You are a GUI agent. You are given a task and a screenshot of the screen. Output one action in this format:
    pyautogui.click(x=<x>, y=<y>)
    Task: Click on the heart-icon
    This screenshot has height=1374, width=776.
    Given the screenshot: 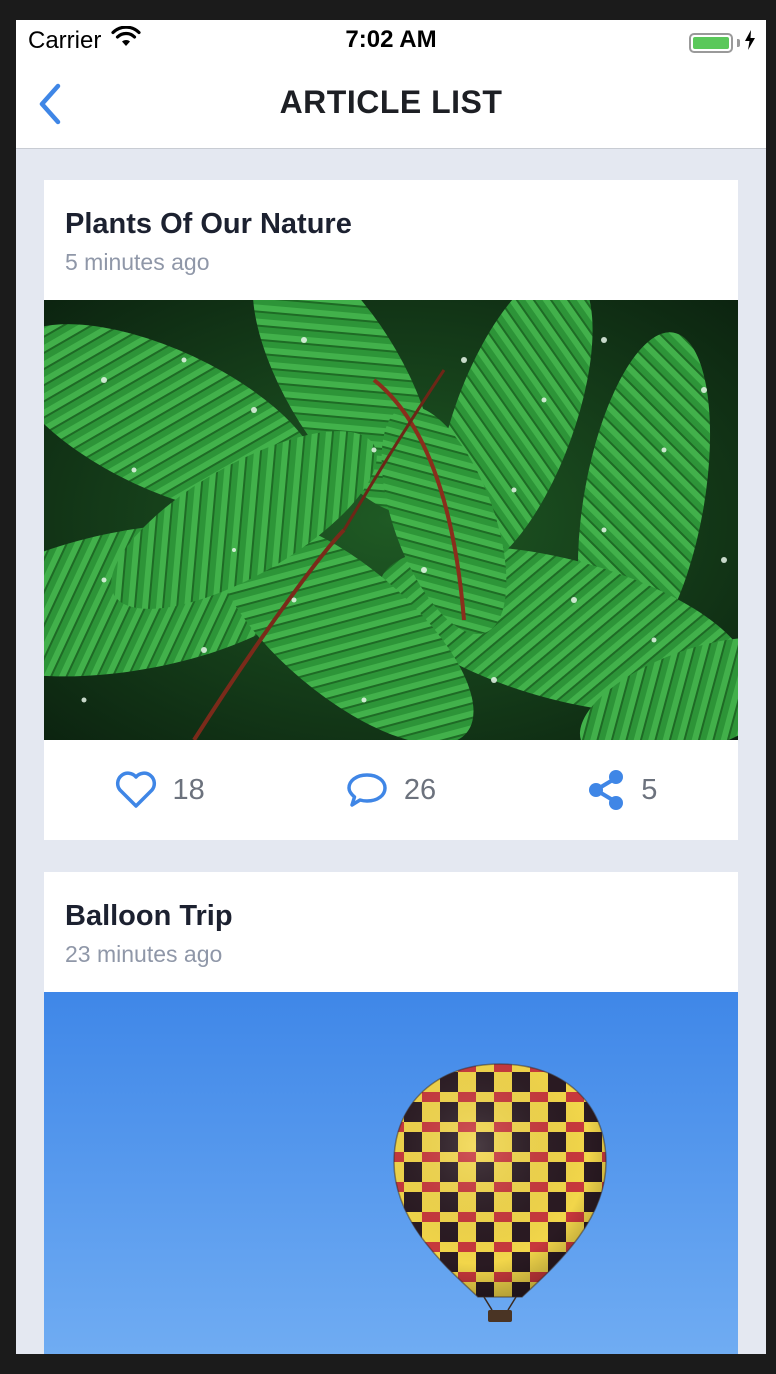 What is the action you would take?
    pyautogui.click(x=135, y=789)
    